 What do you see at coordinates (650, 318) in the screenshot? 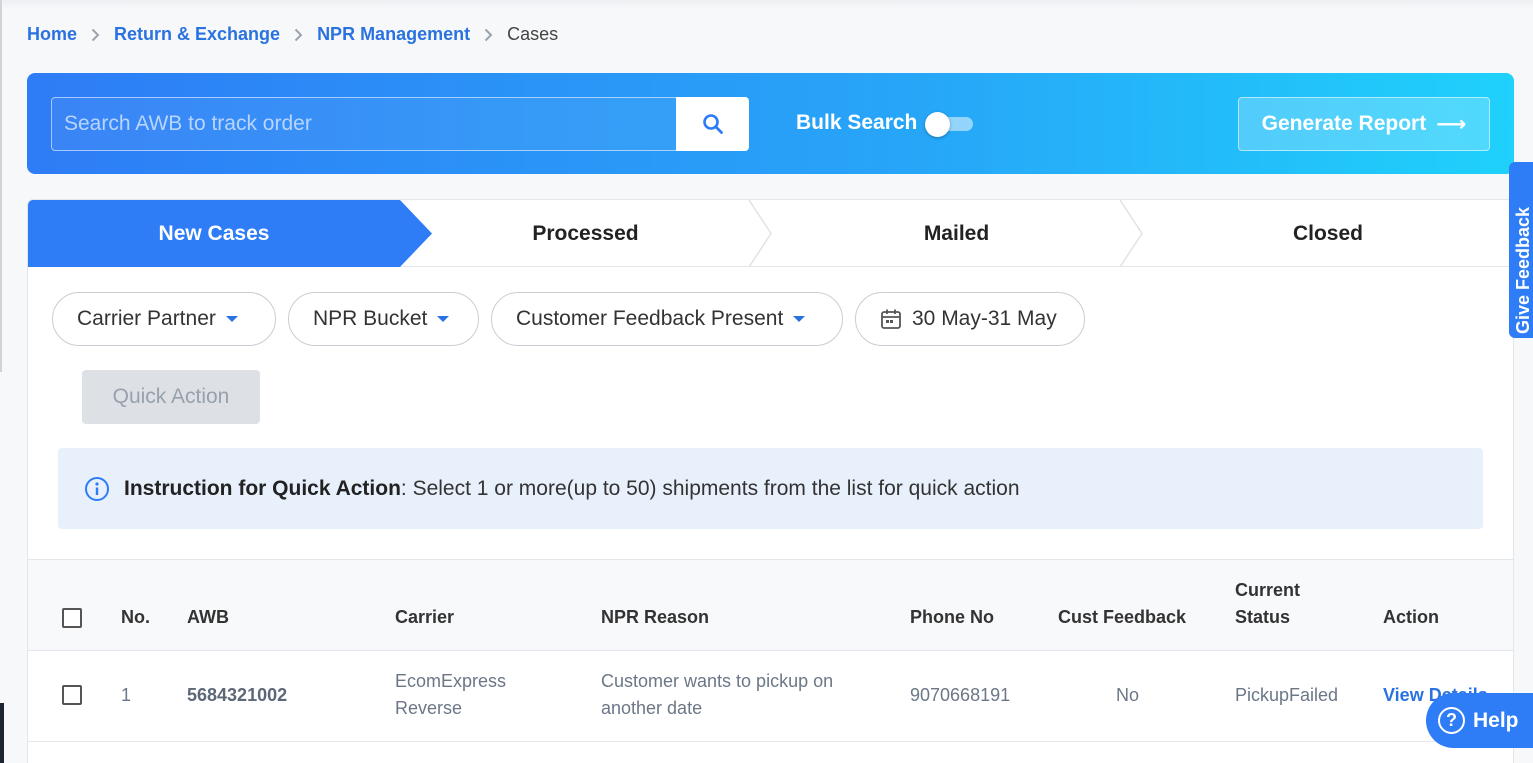
I see `customer-feedback-label: Customer Feedback Present` at bounding box center [650, 318].